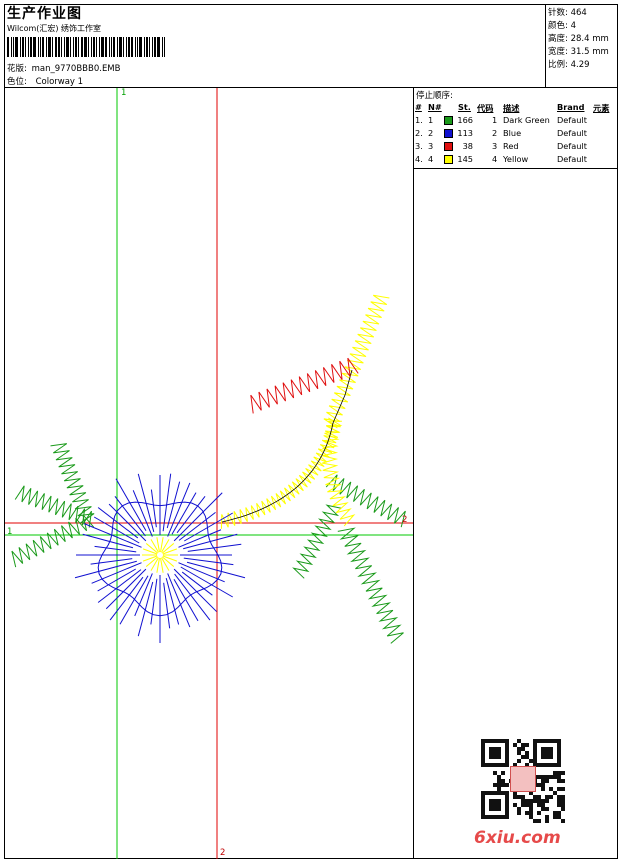  I want to click on branch-yellow-top, so click(356, 361).